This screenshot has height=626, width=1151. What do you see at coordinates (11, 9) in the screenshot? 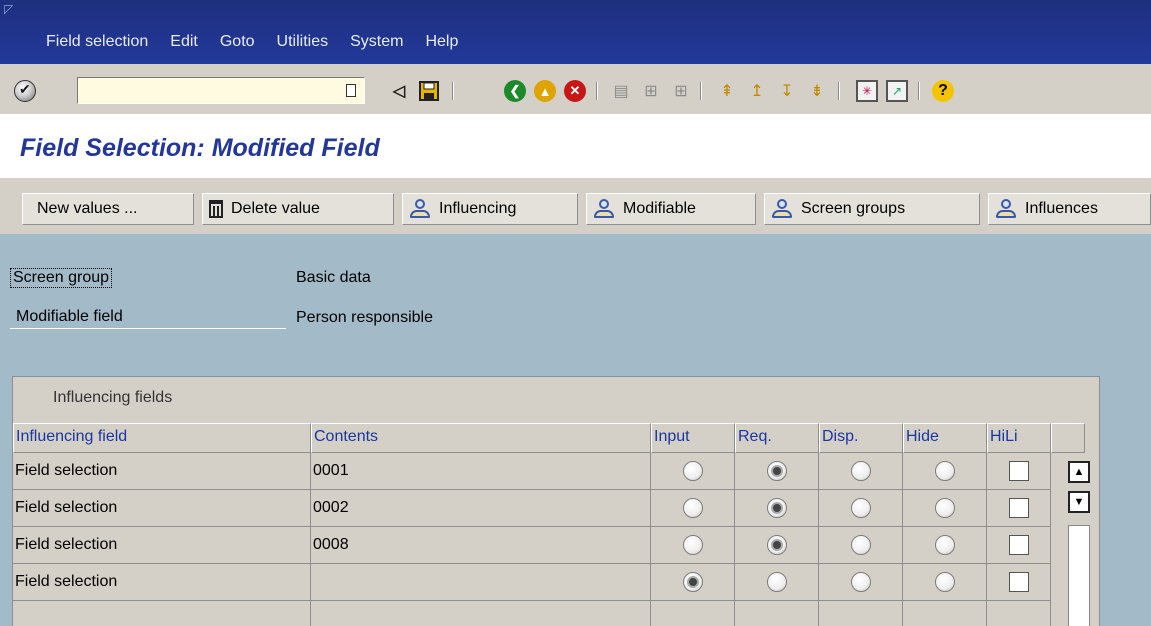
I see `system-menu-icon: ◸` at bounding box center [11, 9].